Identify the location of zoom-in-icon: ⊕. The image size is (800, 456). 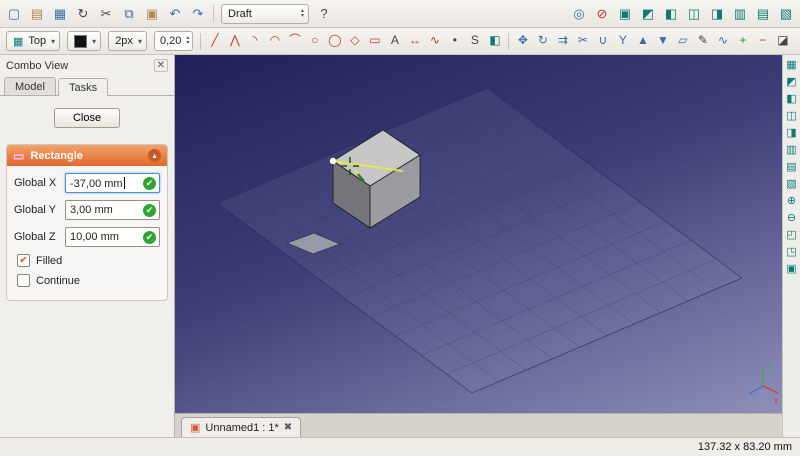
(791, 201).